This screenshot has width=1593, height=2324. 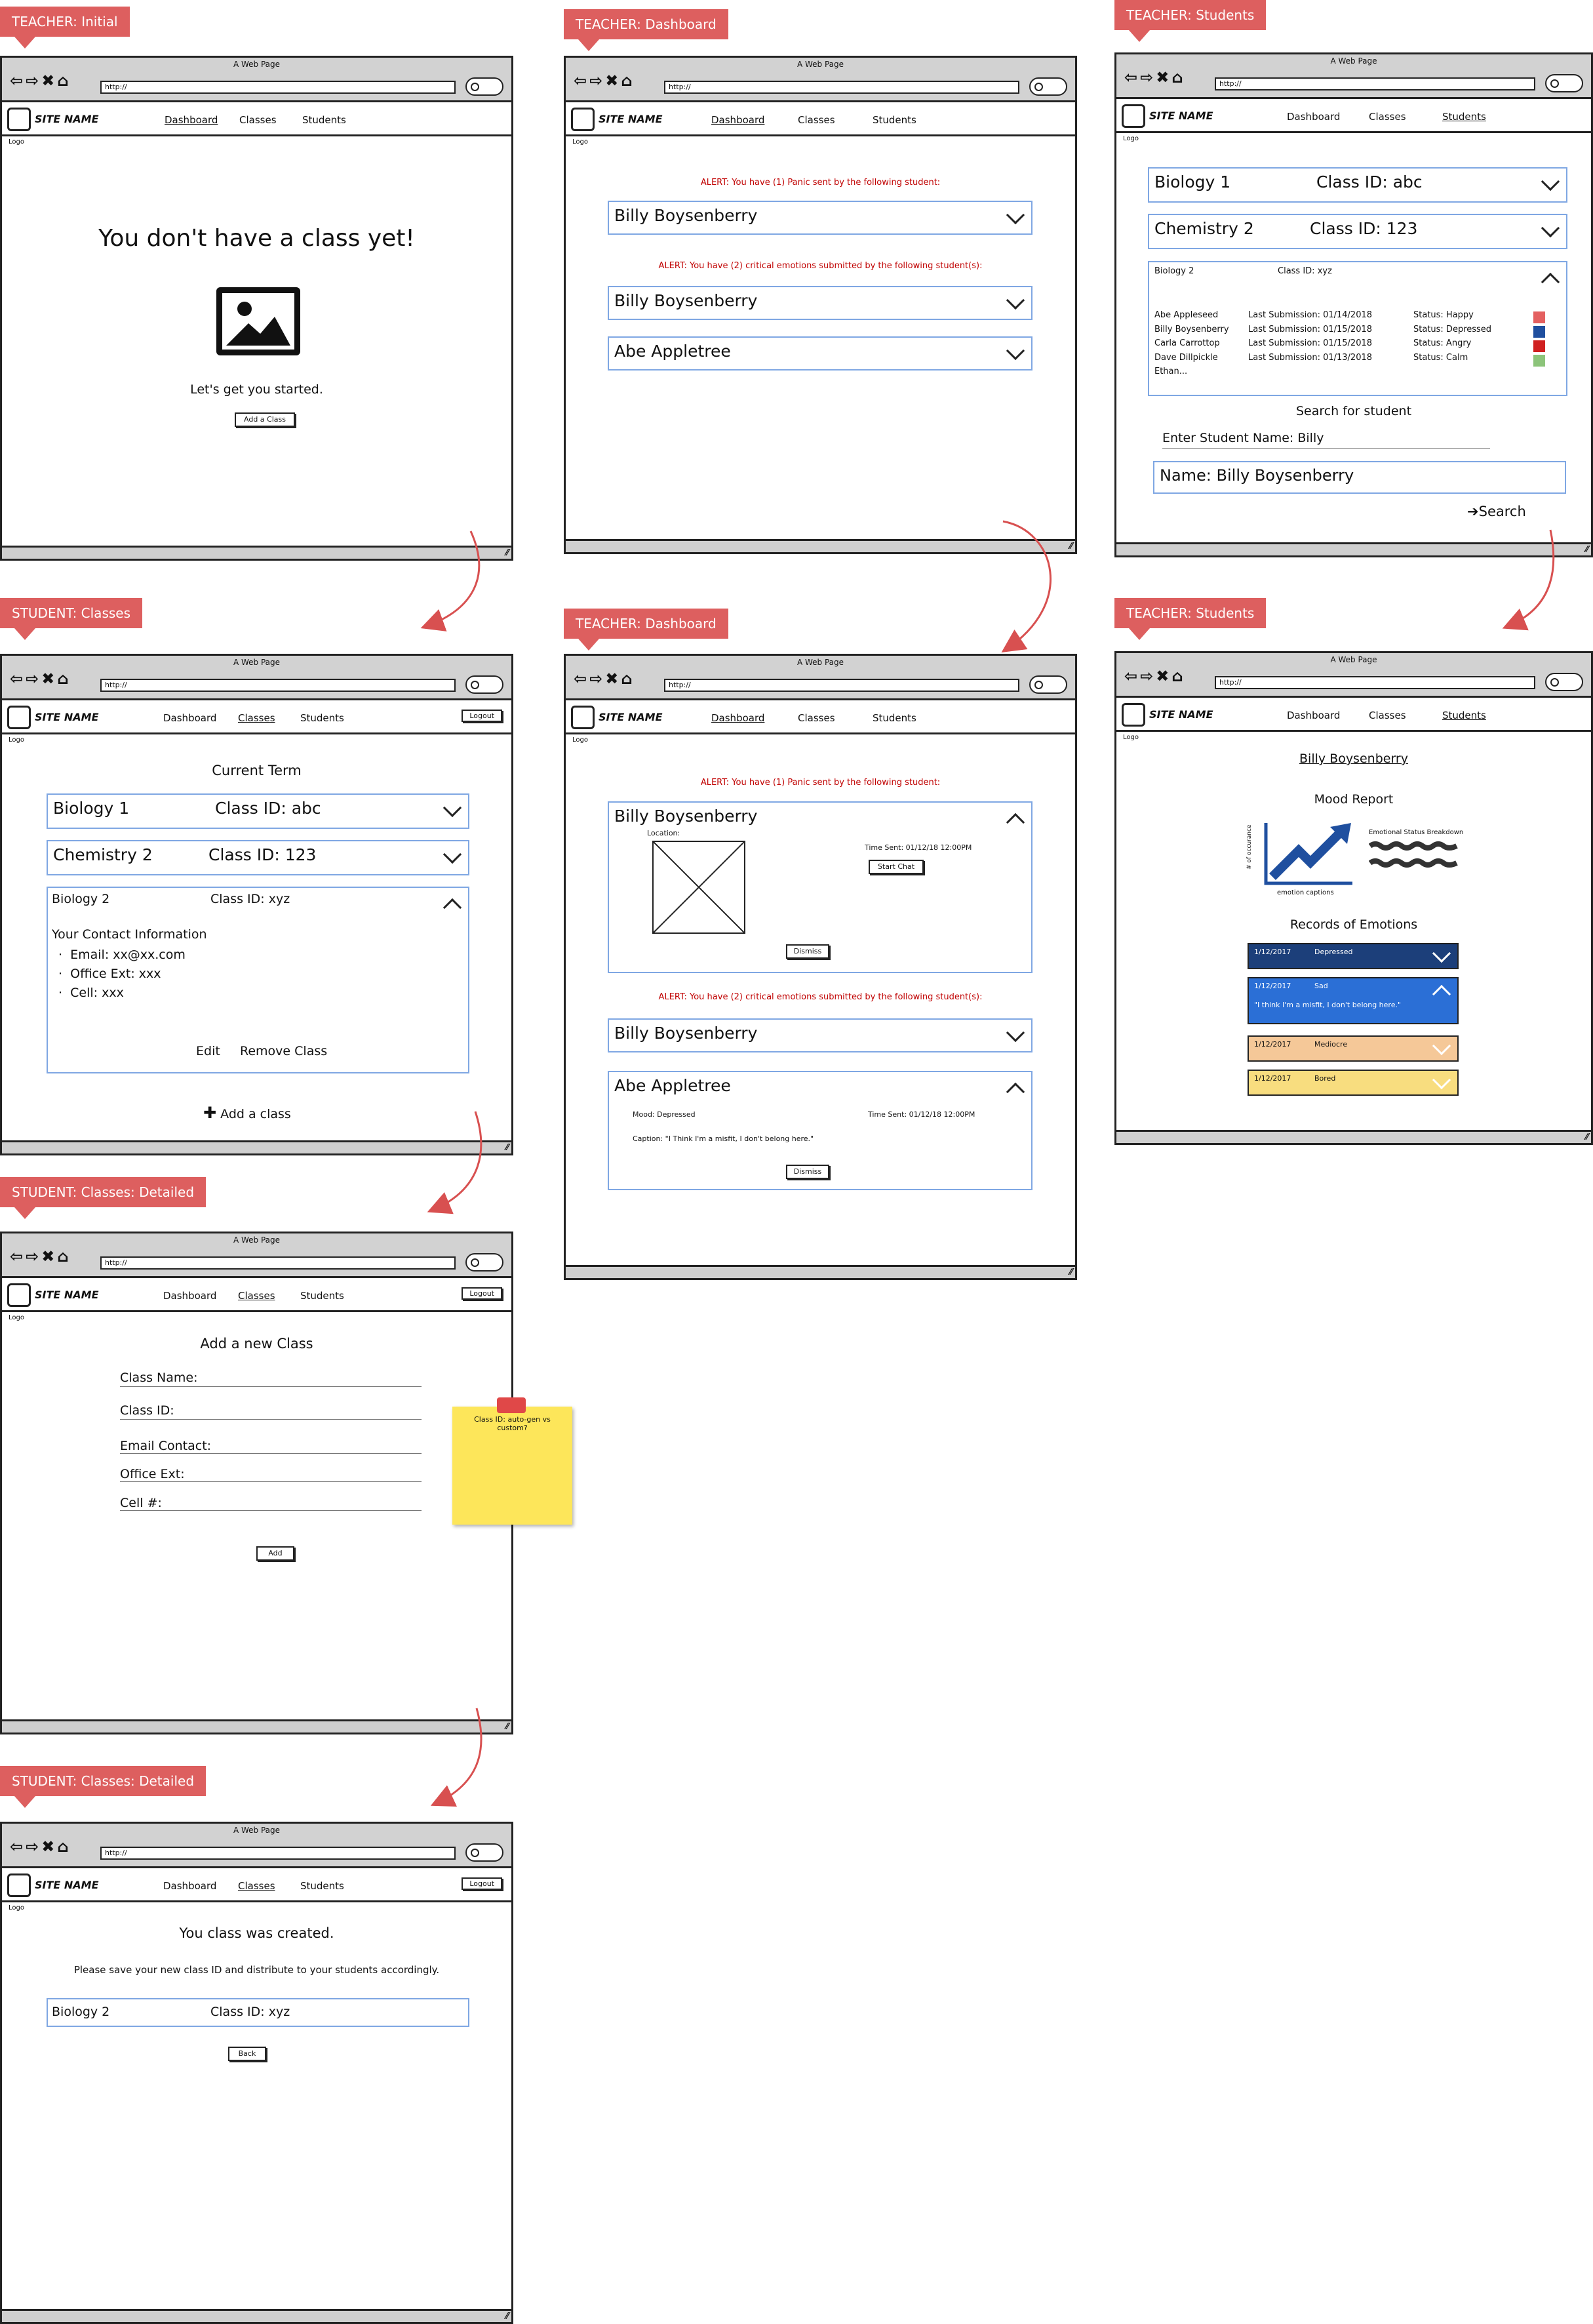 What do you see at coordinates (141, 1503) in the screenshot?
I see `cell-field: Cell #:` at bounding box center [141, 1503].